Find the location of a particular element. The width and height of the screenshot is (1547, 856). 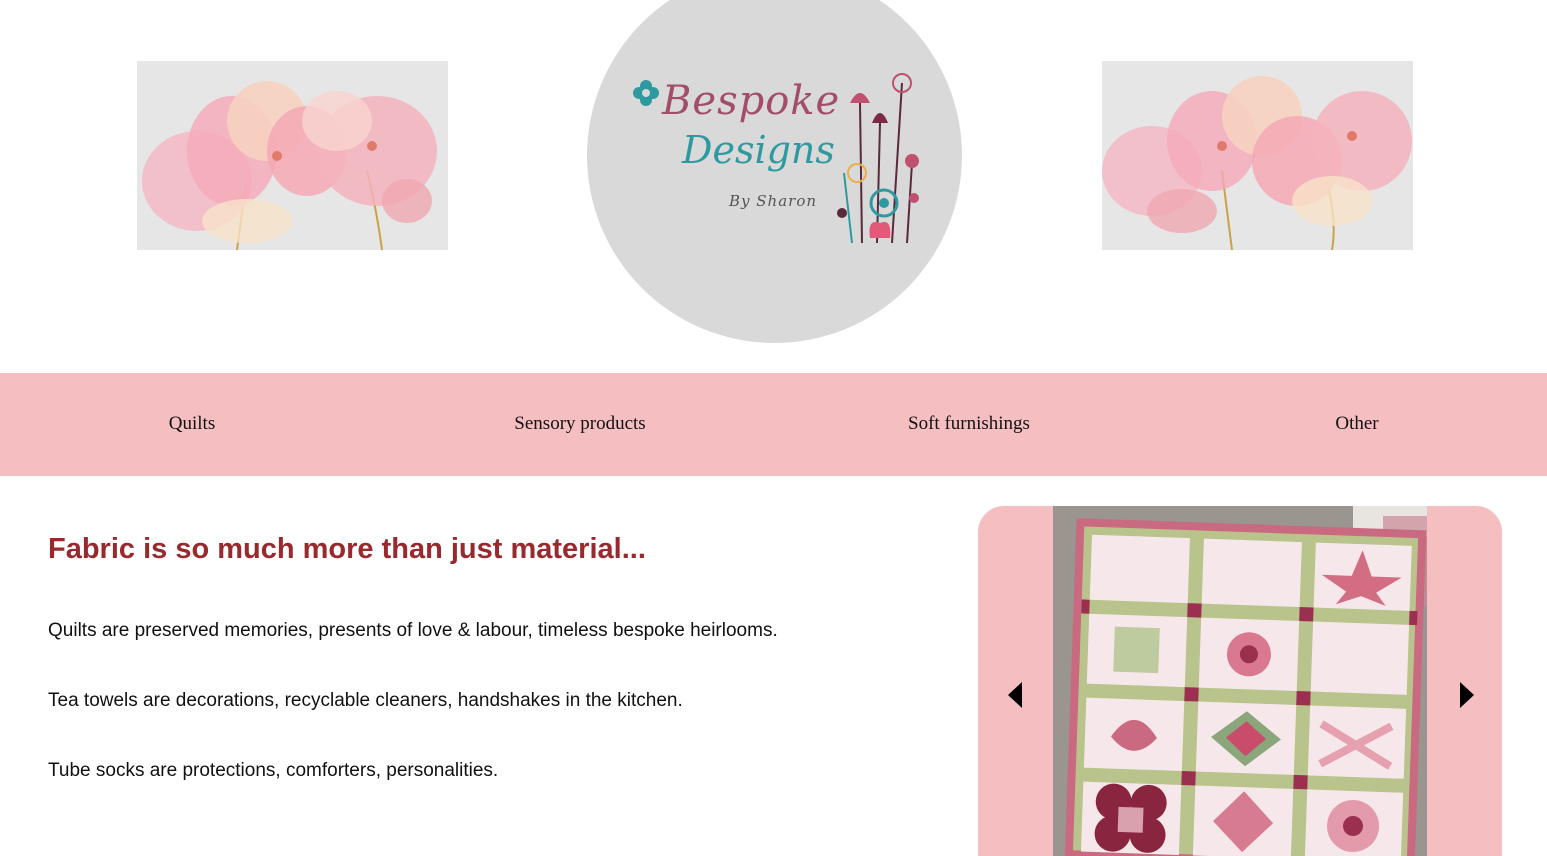

brand-logo: Bespoke Designs By Sharon is located at coordinates (774, 171).